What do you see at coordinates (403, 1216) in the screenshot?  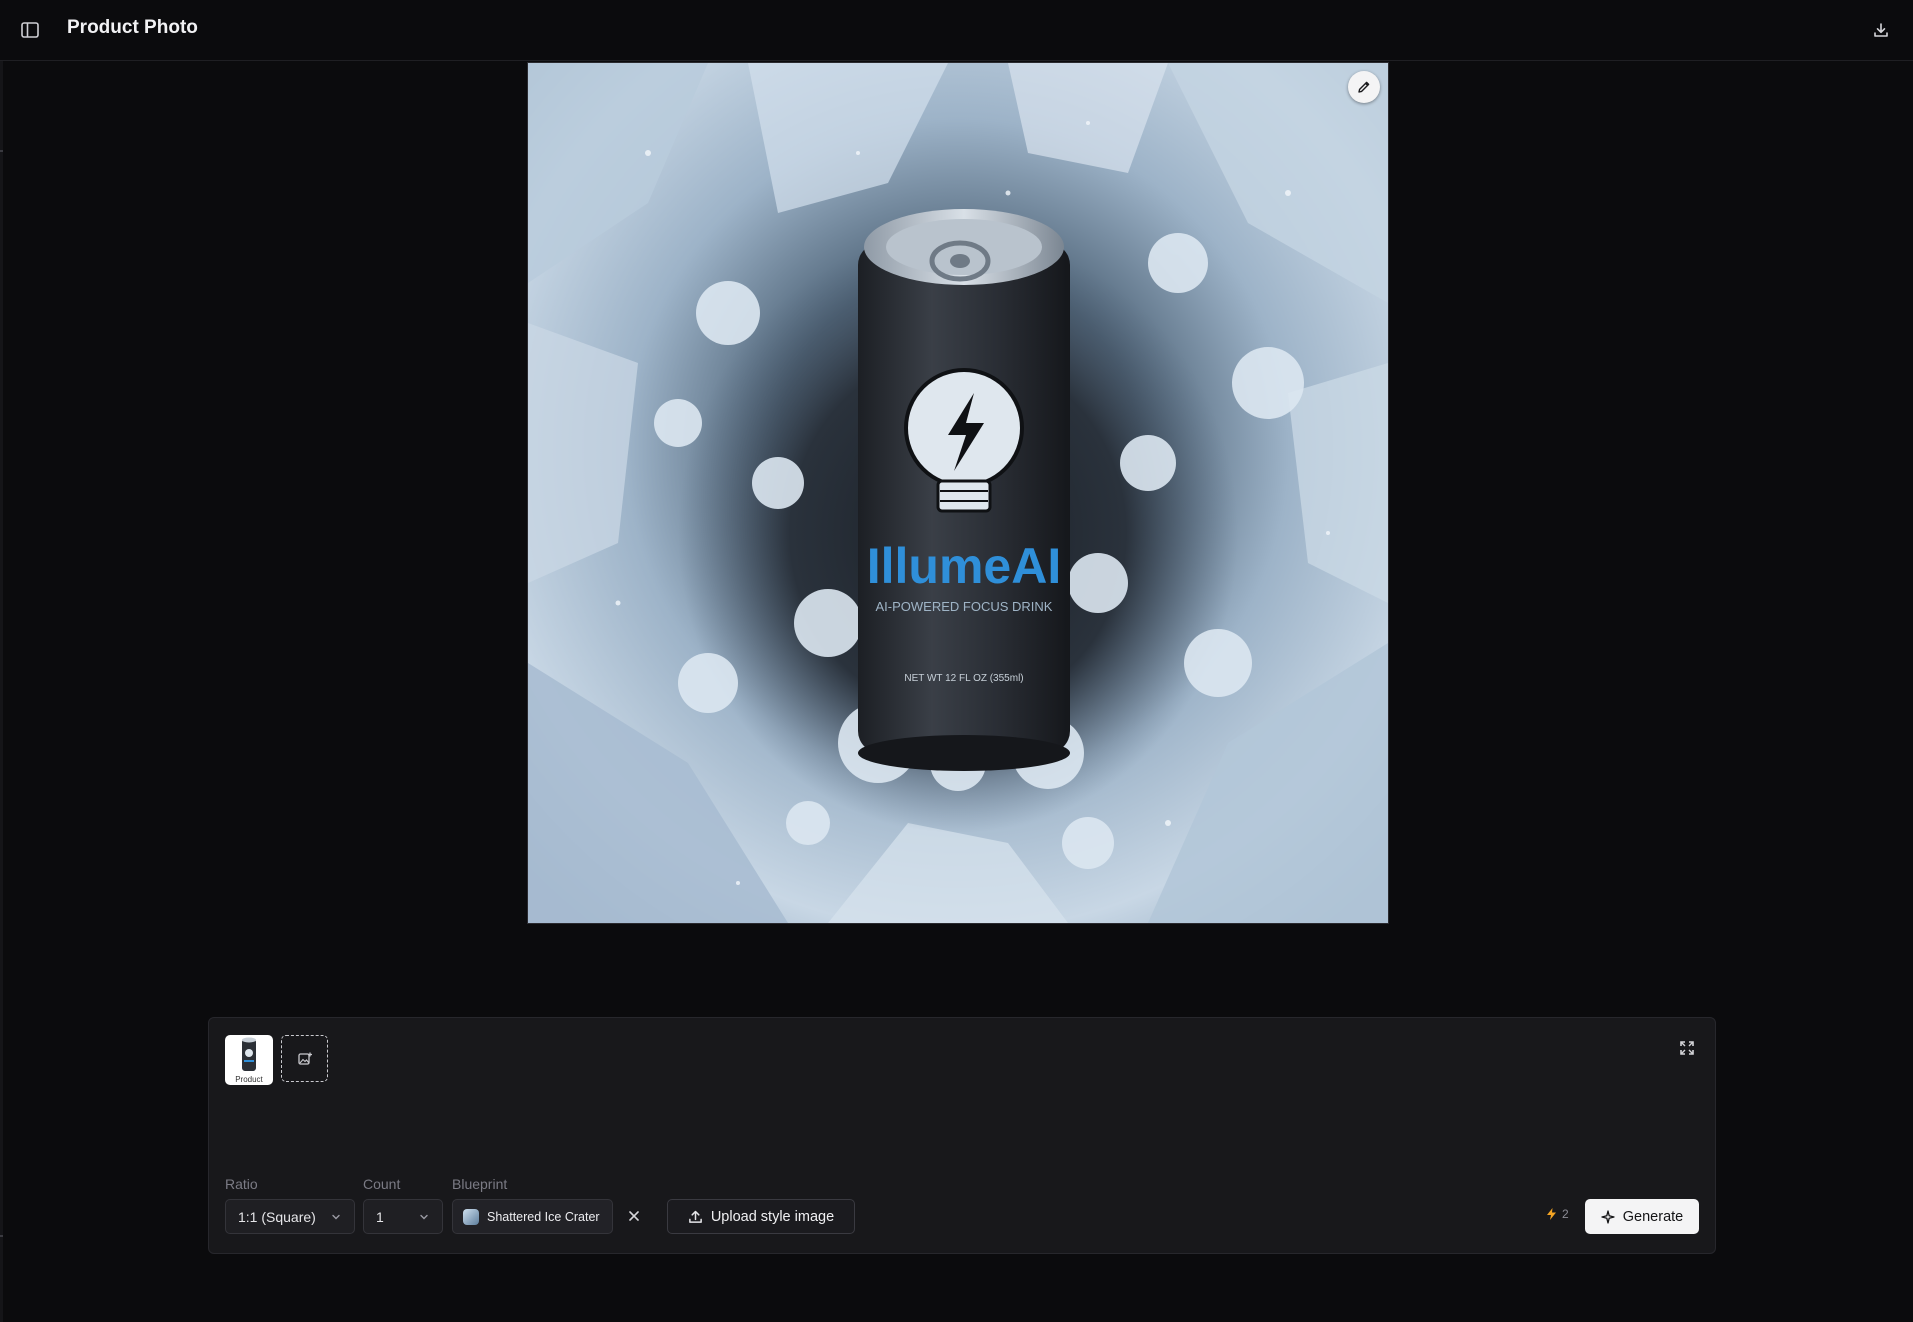 I see `count-select: 1` at bounding box center [403, 1216].